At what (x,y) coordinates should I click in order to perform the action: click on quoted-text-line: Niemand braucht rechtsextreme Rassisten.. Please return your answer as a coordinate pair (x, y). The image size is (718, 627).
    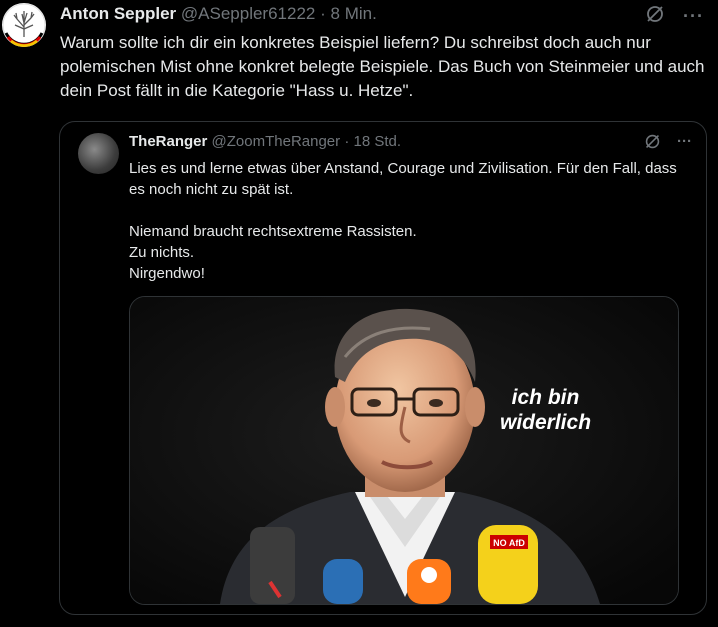
    Looking at the image, I should click on (273, 231).